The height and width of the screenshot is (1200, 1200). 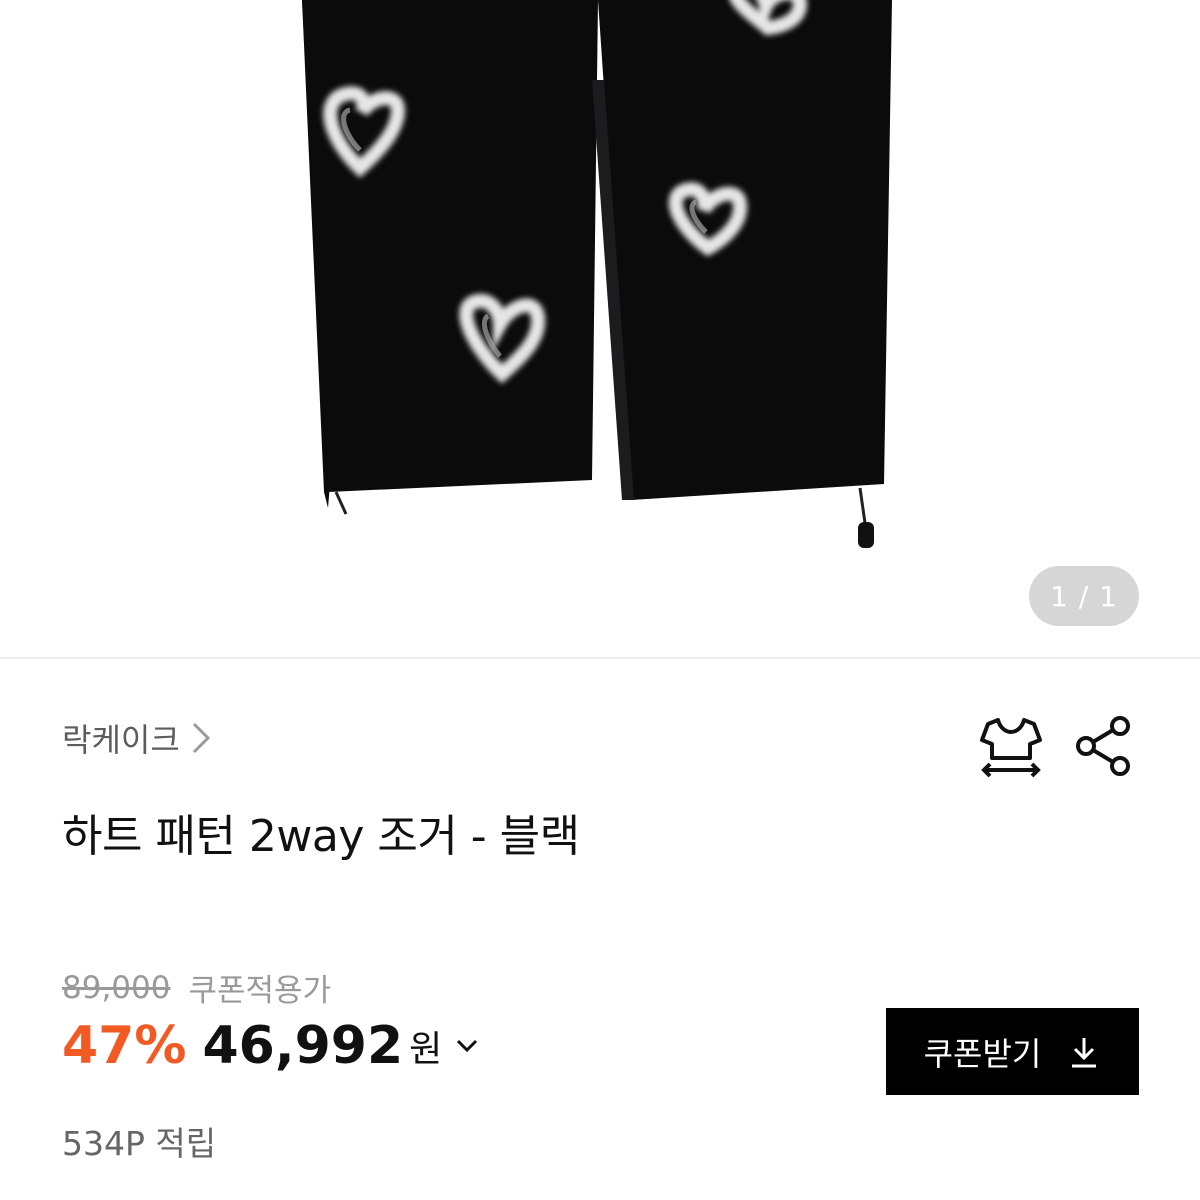 What do you see at coordinates (1011, 747) in the screenshot?
I see `tshirt-size-guide-icon` at bounding box center [1011, 747].